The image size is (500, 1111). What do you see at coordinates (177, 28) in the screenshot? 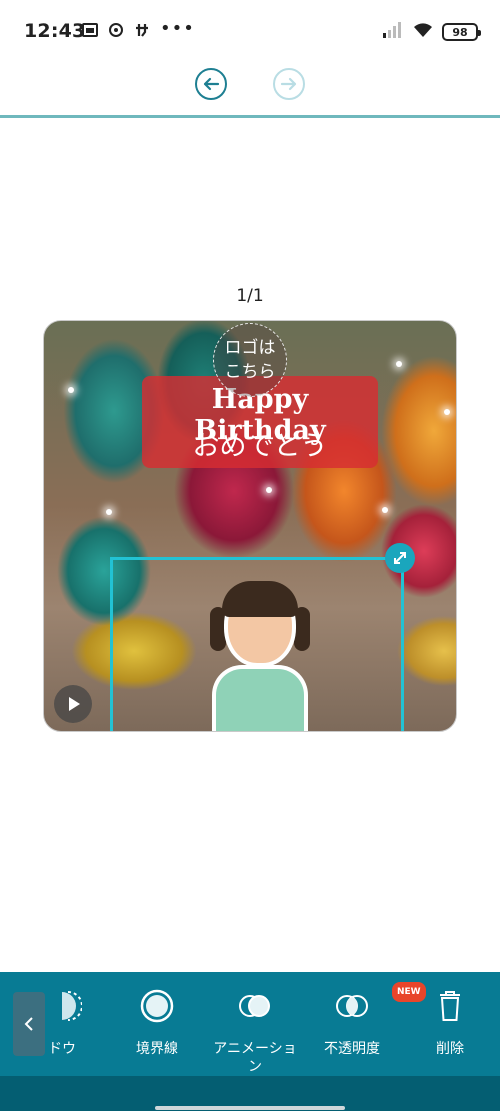
I see `more-notifications-icon: •••` at bounding box center [177, 28].